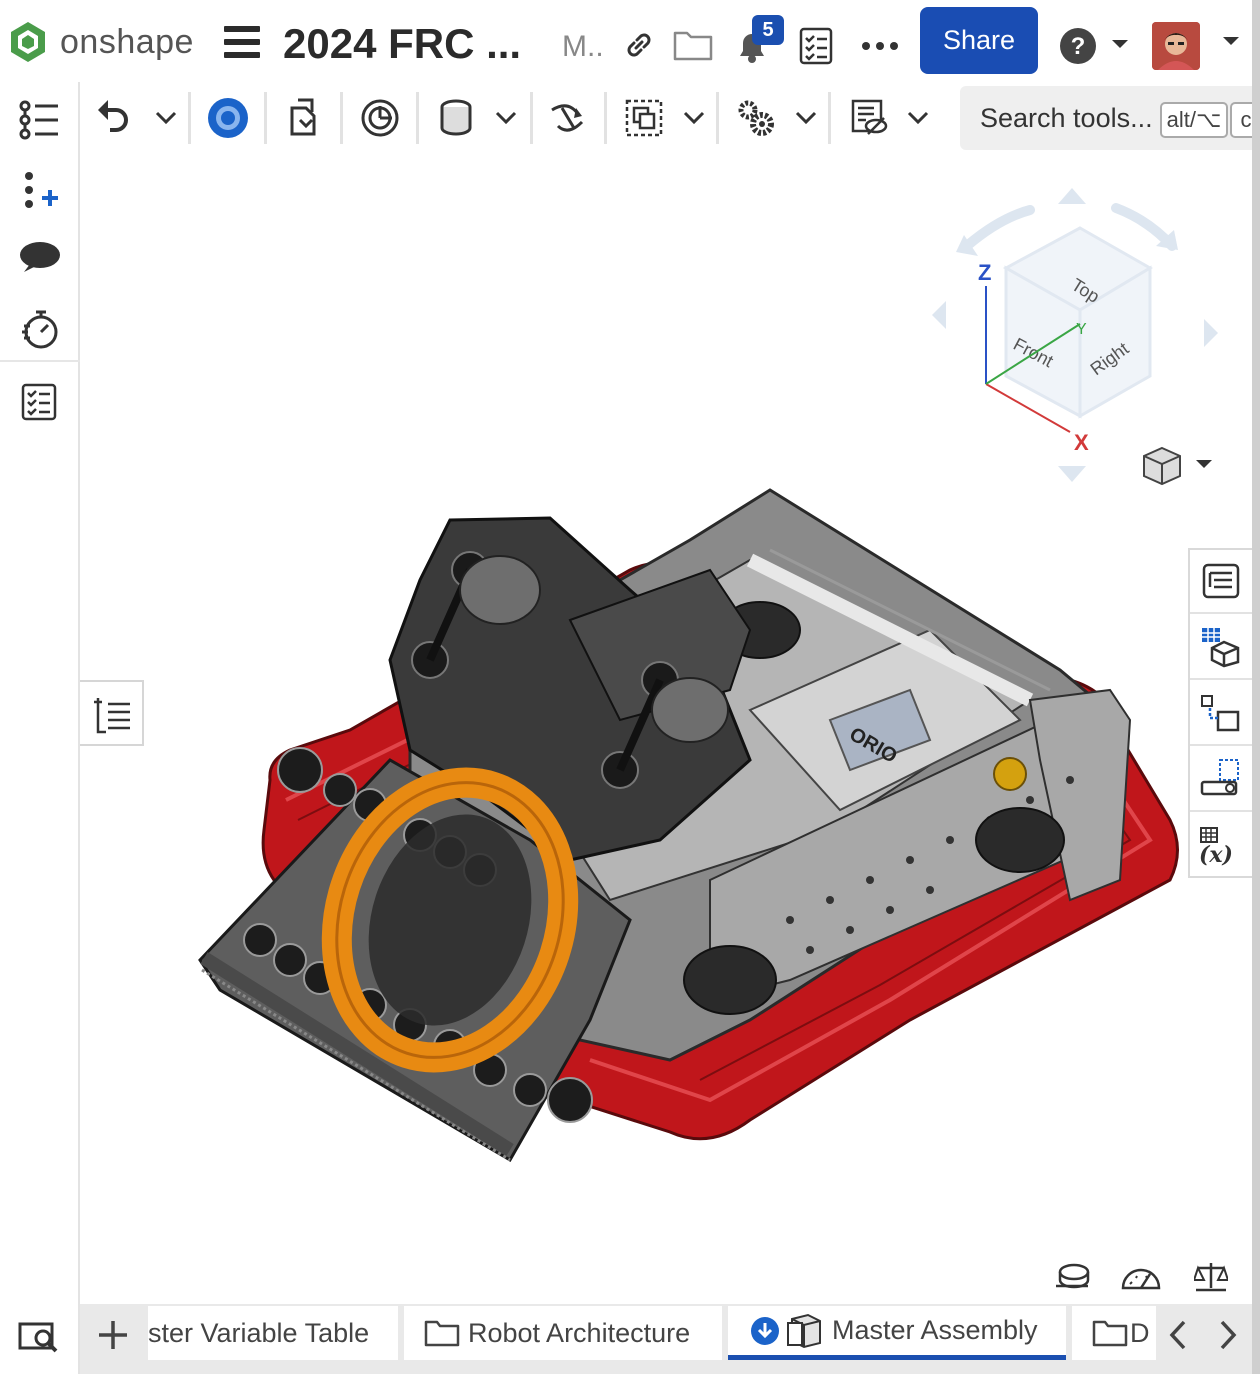 The width and height of the screenshot is (1260, 1374). Describe the element at coordinates (456, 118) in the screenshot. I see `fastened-mate-icon` at that location.